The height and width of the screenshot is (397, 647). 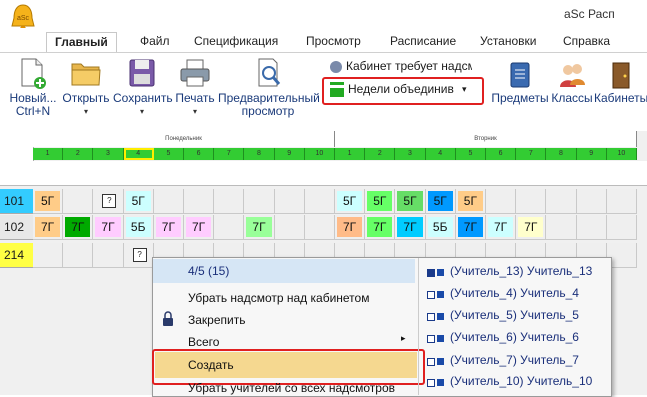 I want to click on tab-view: Просмотр, so click(x=333, y=42).